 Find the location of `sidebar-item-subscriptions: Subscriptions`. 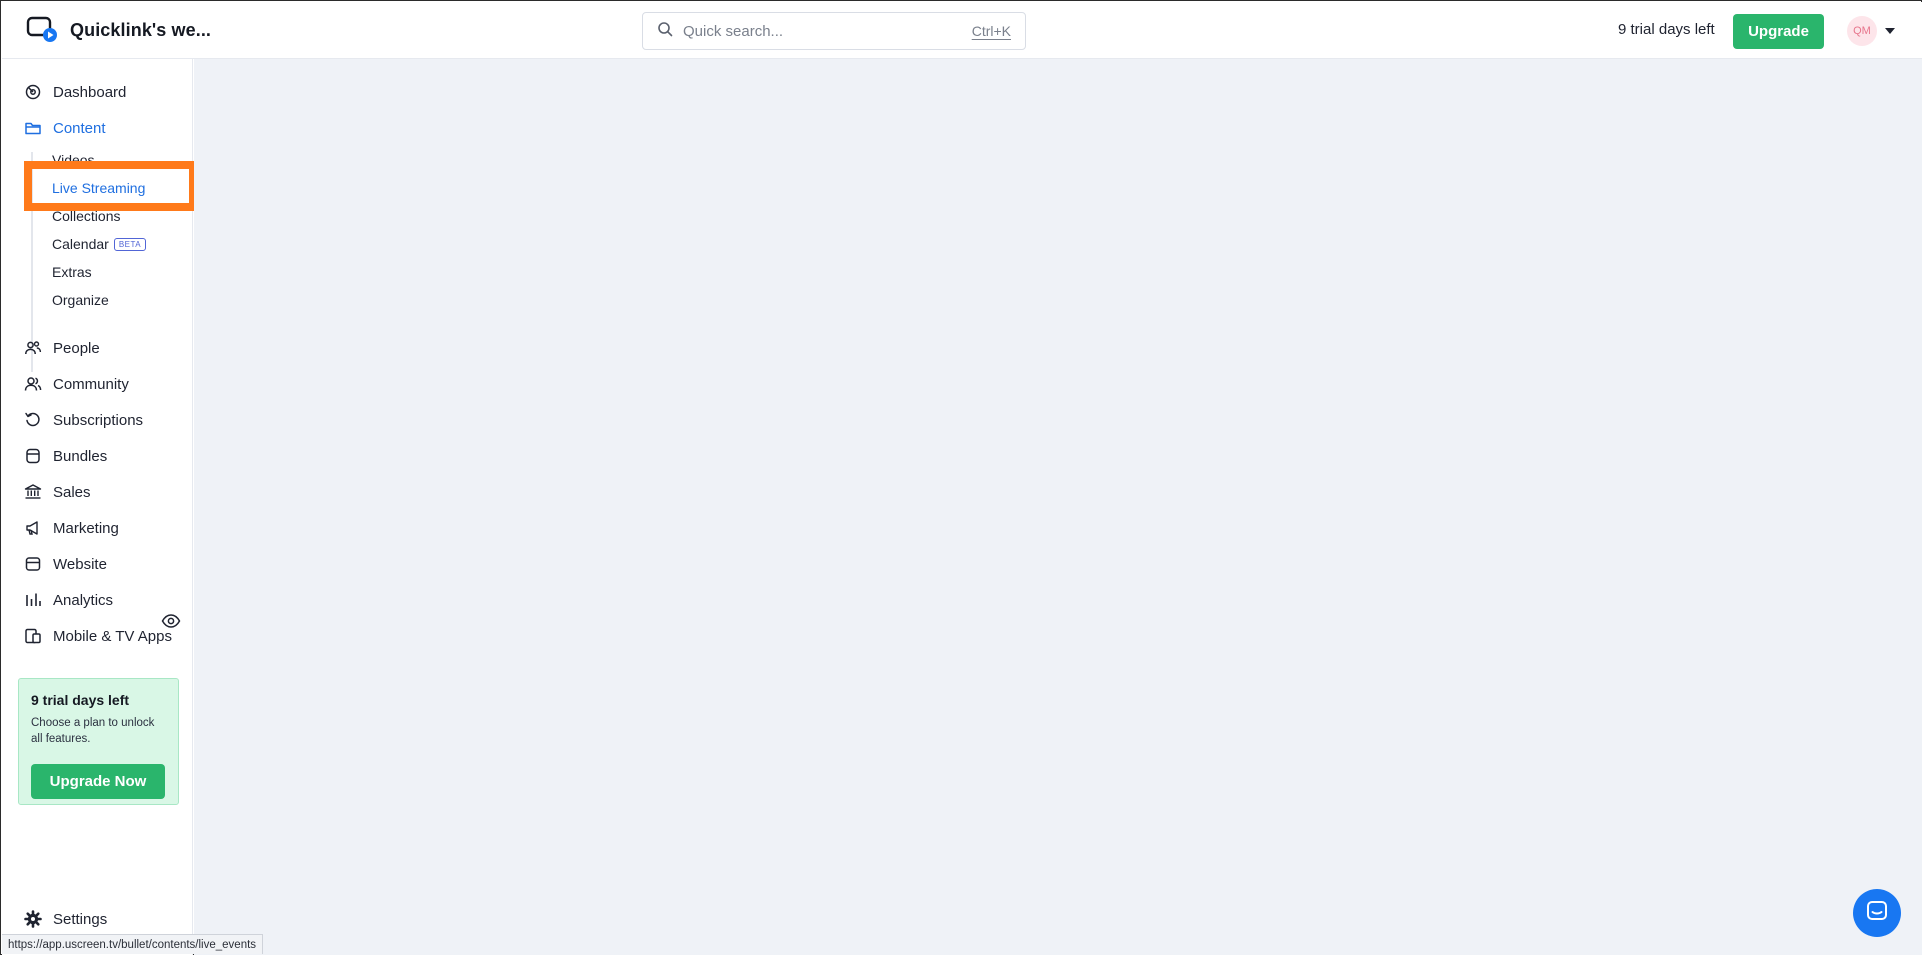

sidebar-item-subscriptions: Subscriptions is located at coordinates (83, 420).